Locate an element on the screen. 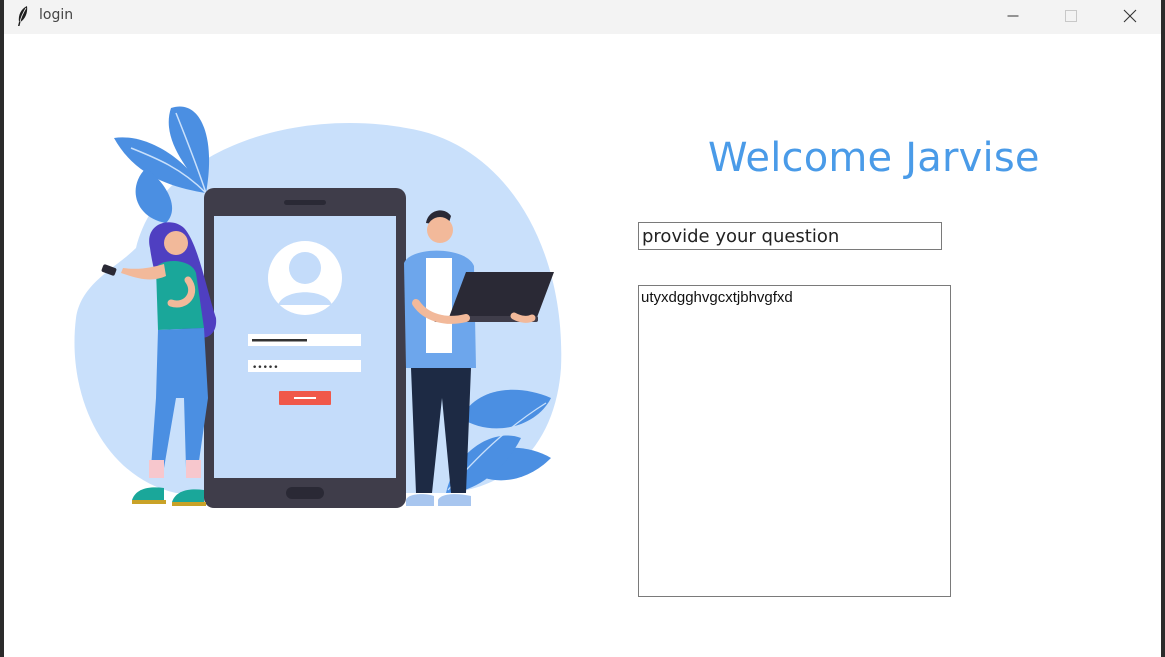  close-icon is located at coordinates (1130, 16).